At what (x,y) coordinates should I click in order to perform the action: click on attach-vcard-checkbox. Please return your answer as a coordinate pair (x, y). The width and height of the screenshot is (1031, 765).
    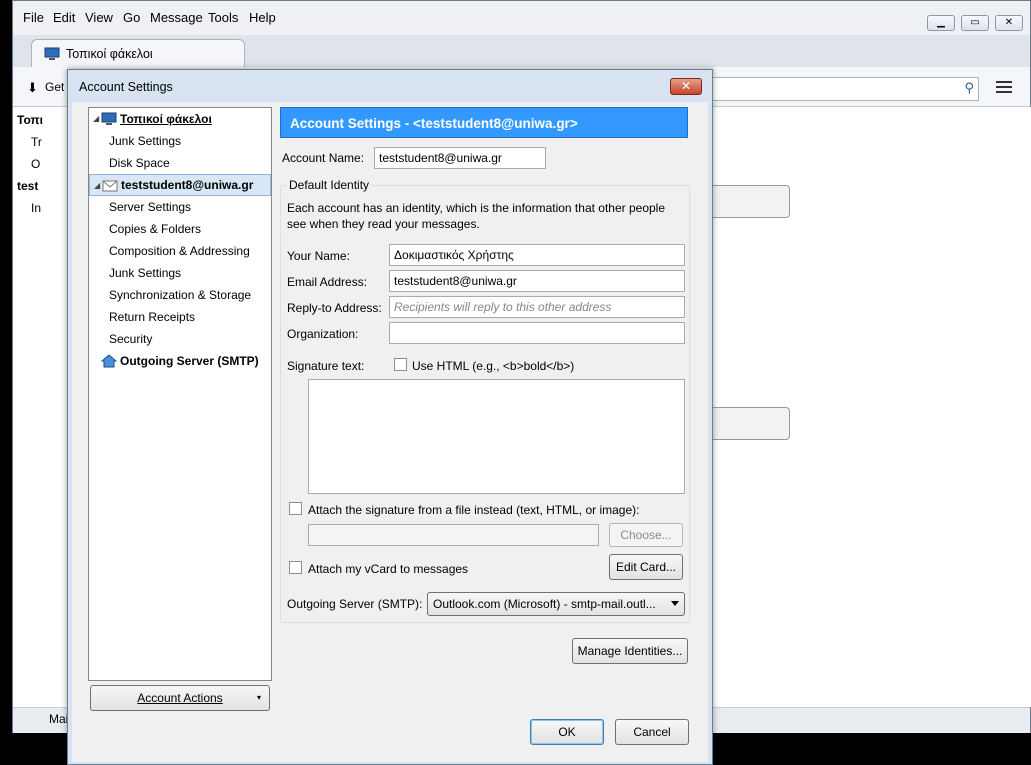
    Looking at the image, I should click on (295, 567).